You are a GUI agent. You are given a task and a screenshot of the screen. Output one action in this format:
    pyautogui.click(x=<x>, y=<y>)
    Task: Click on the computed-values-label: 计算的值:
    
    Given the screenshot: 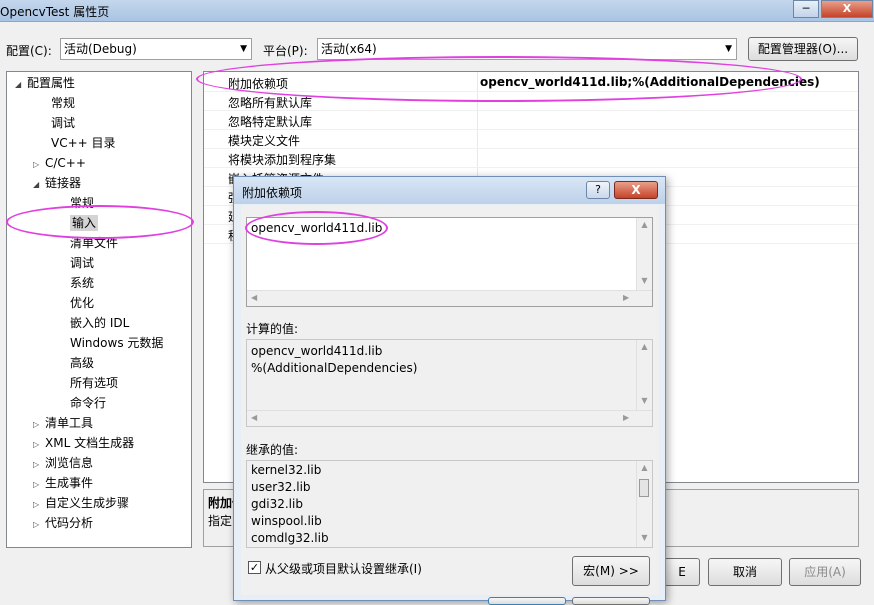 What is the action you would take?
    pyautogui.click(x=272, y=329)
    